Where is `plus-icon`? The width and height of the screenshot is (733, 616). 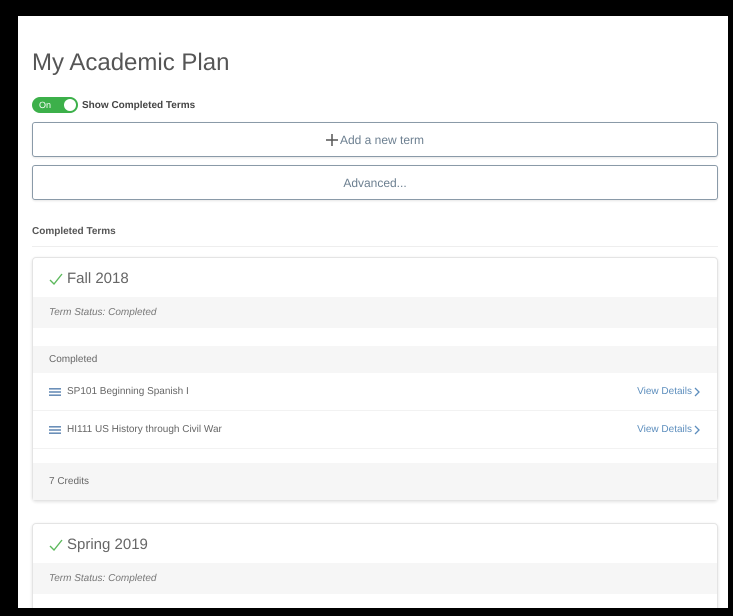
plus-icon is located at coordinates (332, 140).